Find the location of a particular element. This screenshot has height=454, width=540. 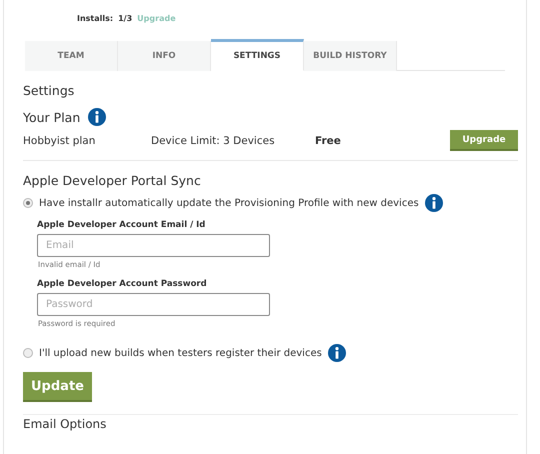

option-label: I'll upload new builds when testers register their devices is located at coordinates (180, 353).